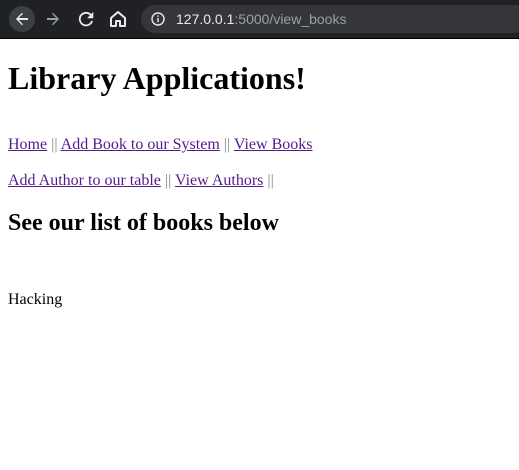 The image size is (519, 470). What do you see at coordinates (205, 19) in the screenshot?
I see `url-host: 127.0.0.1` at bounding box center [205, 19].